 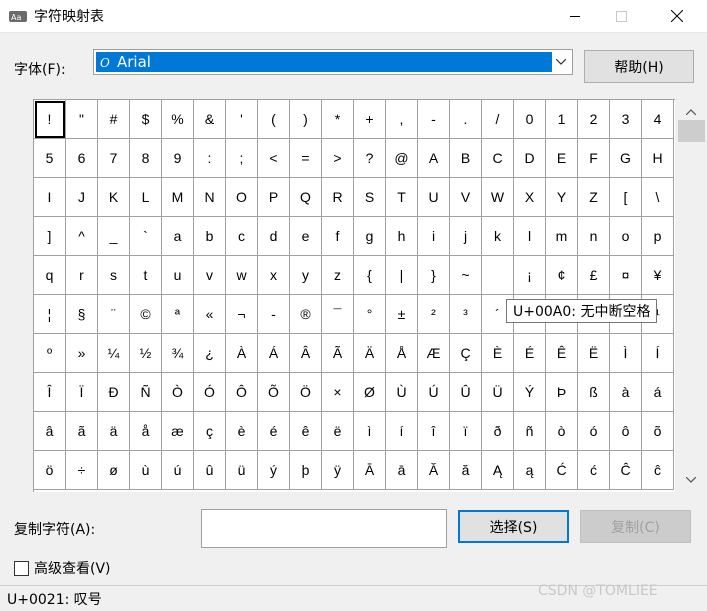 I want to click on char-cell: Ô, so click(x=242, y=392).